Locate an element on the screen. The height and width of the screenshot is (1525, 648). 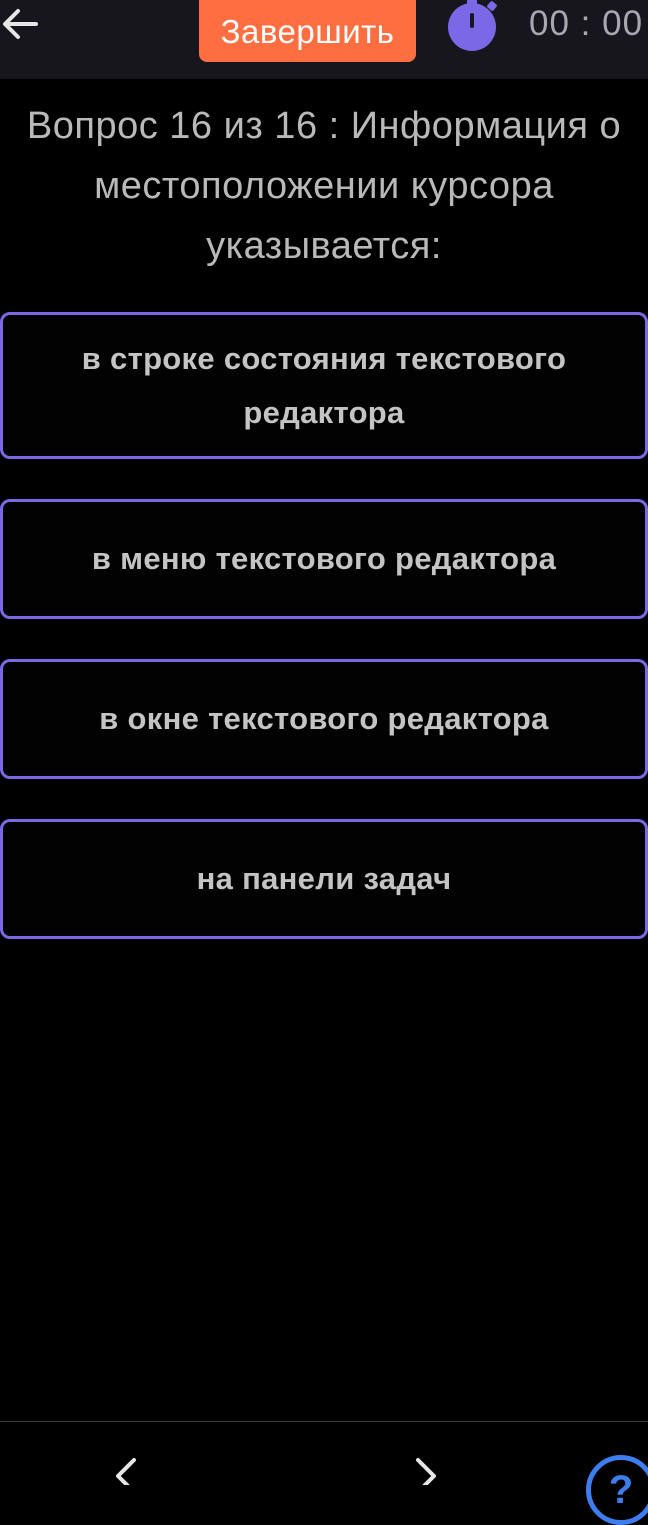
answer-option-2: в меню текстового редактора is located at coordinates (324, 559).